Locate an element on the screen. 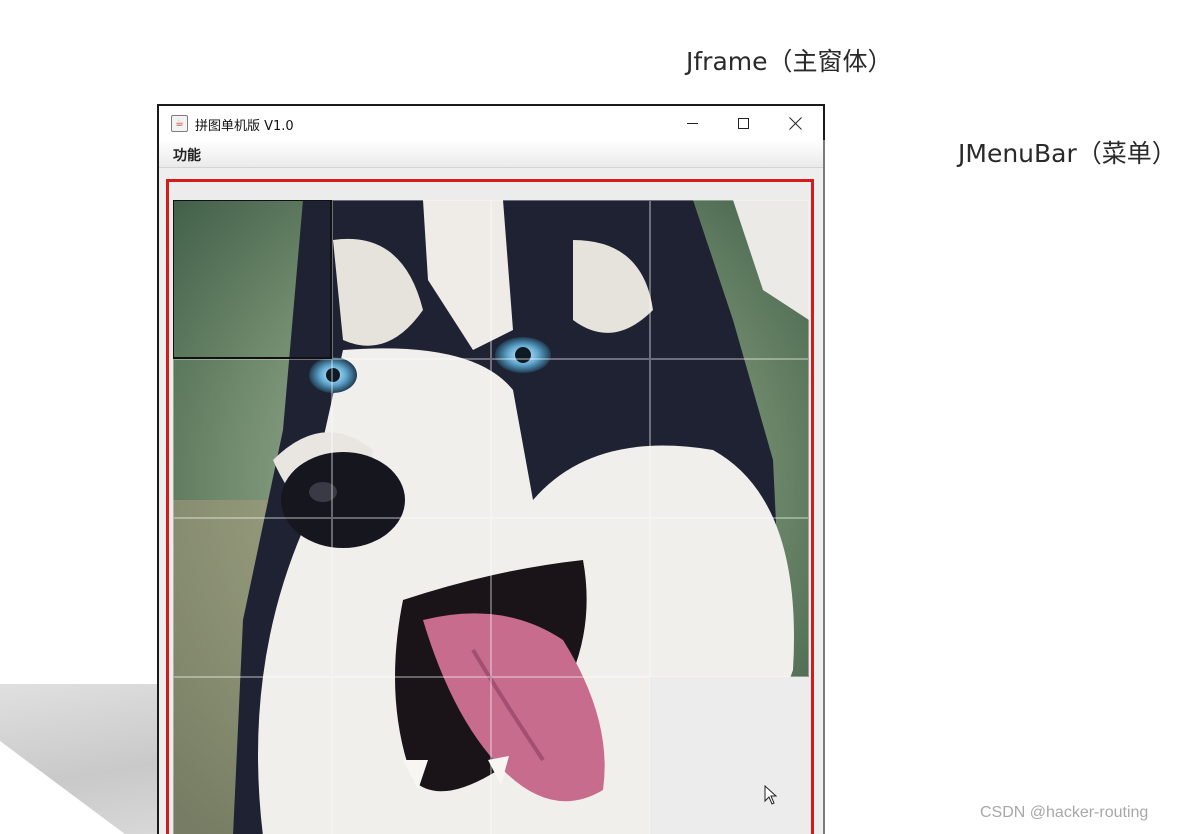 This screenshot has height=834, width=1192. jmenubar-annotation-label: JMenuBar（菜单） is located at coordinates (1067, 153).